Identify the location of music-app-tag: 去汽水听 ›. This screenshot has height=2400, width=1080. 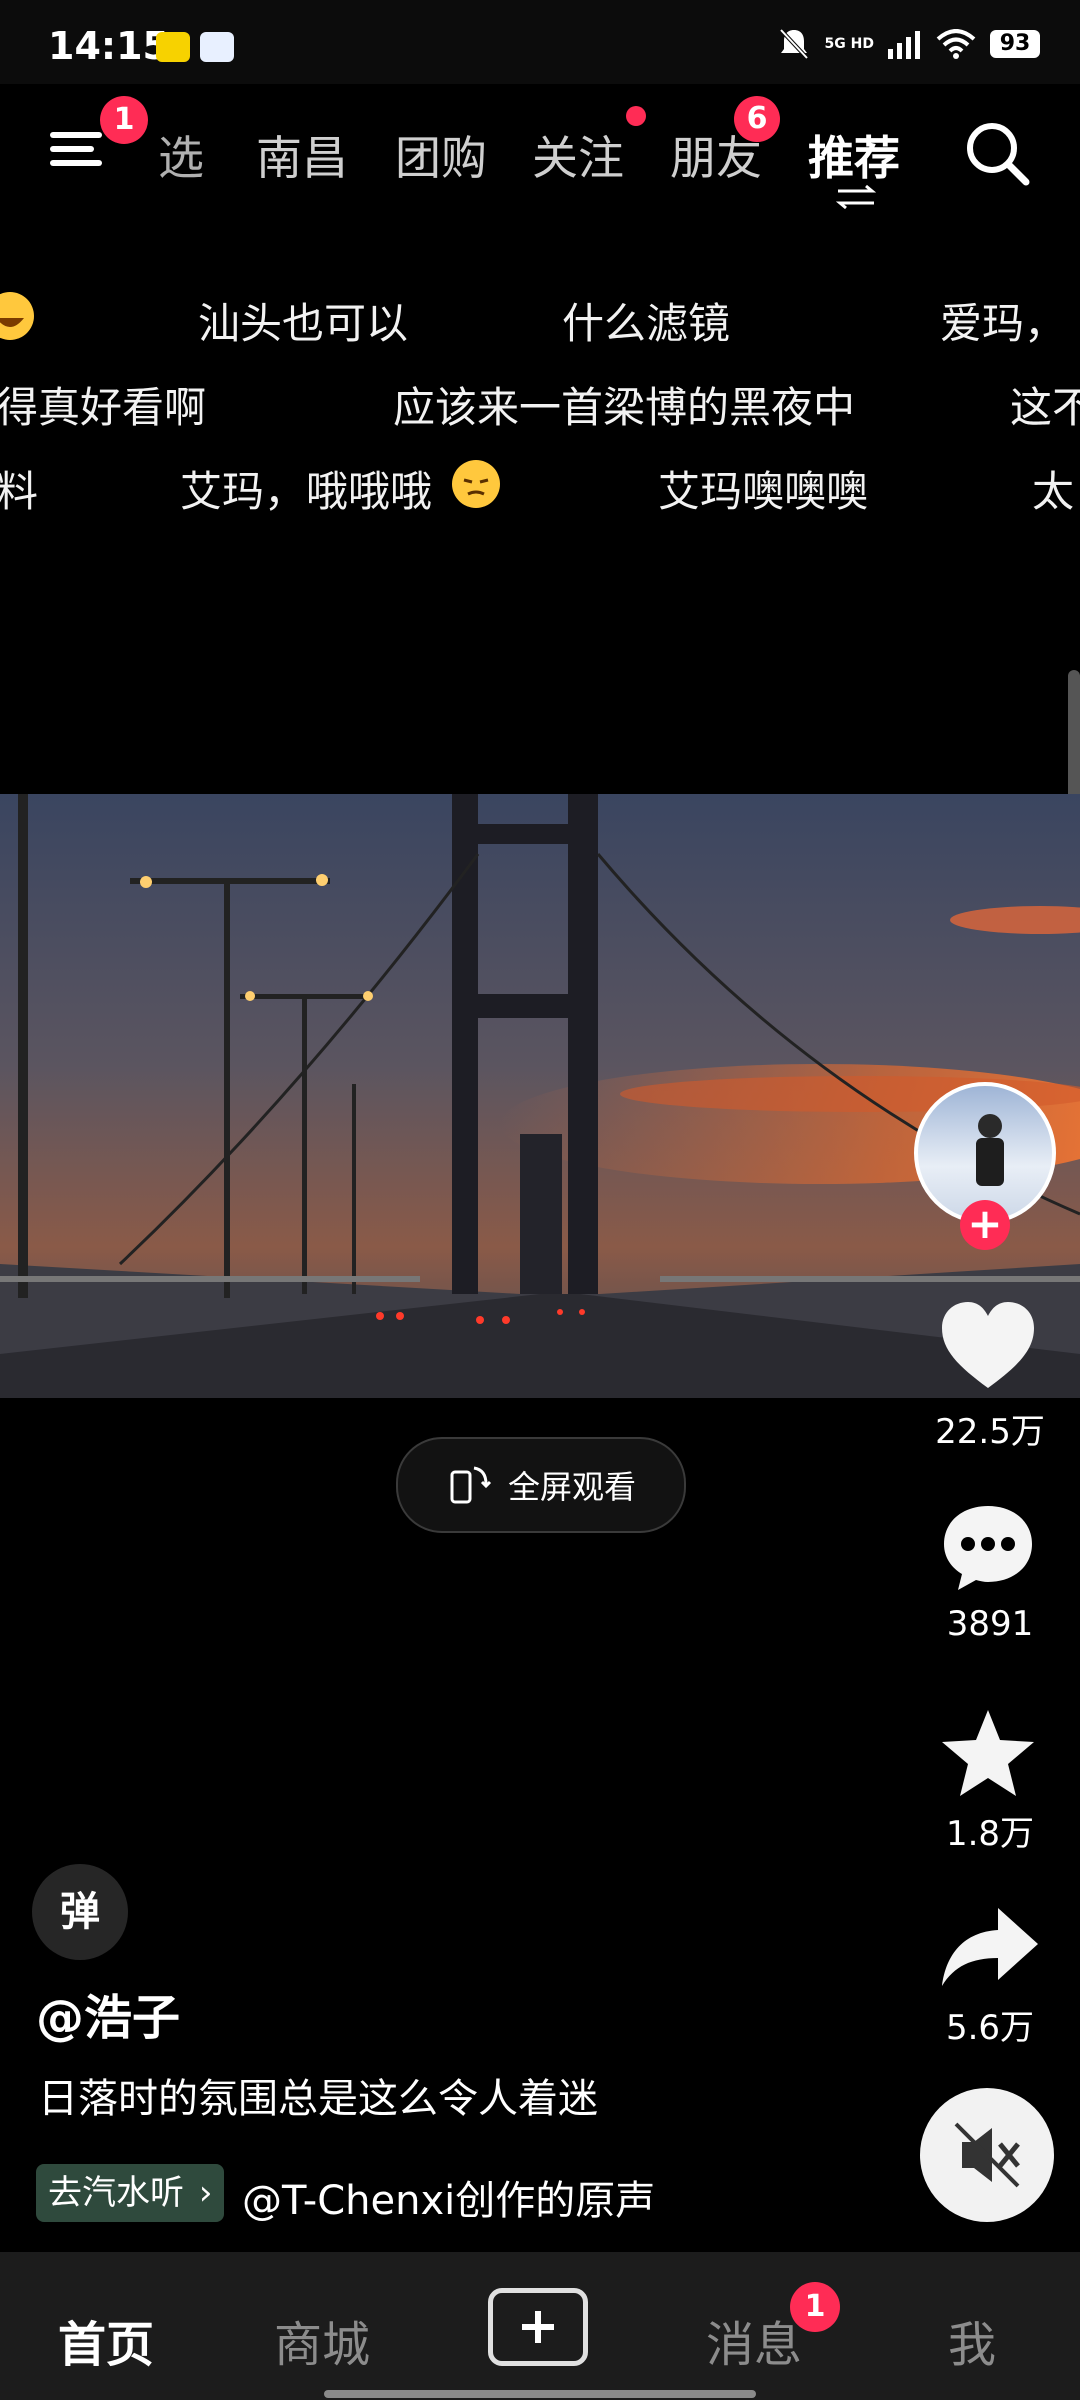
(130, 2193).